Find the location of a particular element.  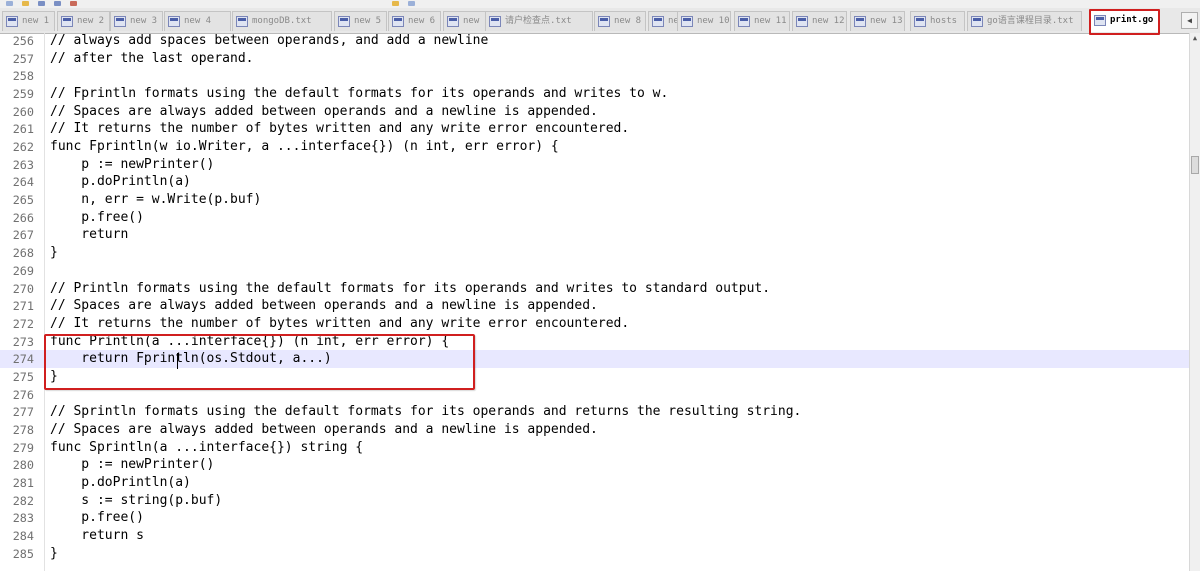

tab-16: go语言课程目录.txt is located at coordinates (1024, 21).